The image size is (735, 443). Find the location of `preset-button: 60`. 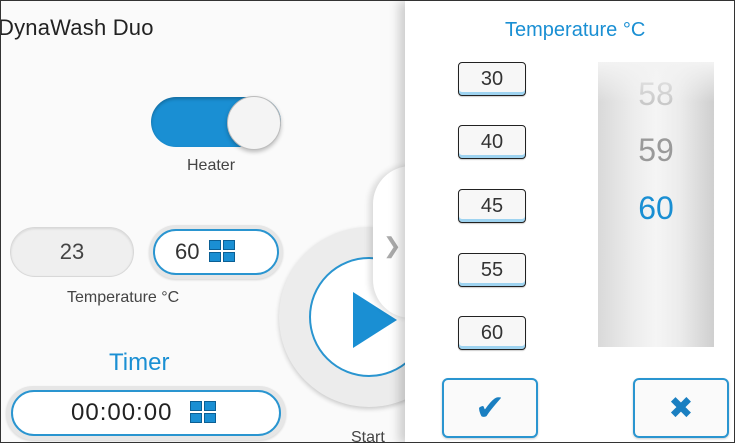

preset-button: 60 is located at coordinates (492, 333).